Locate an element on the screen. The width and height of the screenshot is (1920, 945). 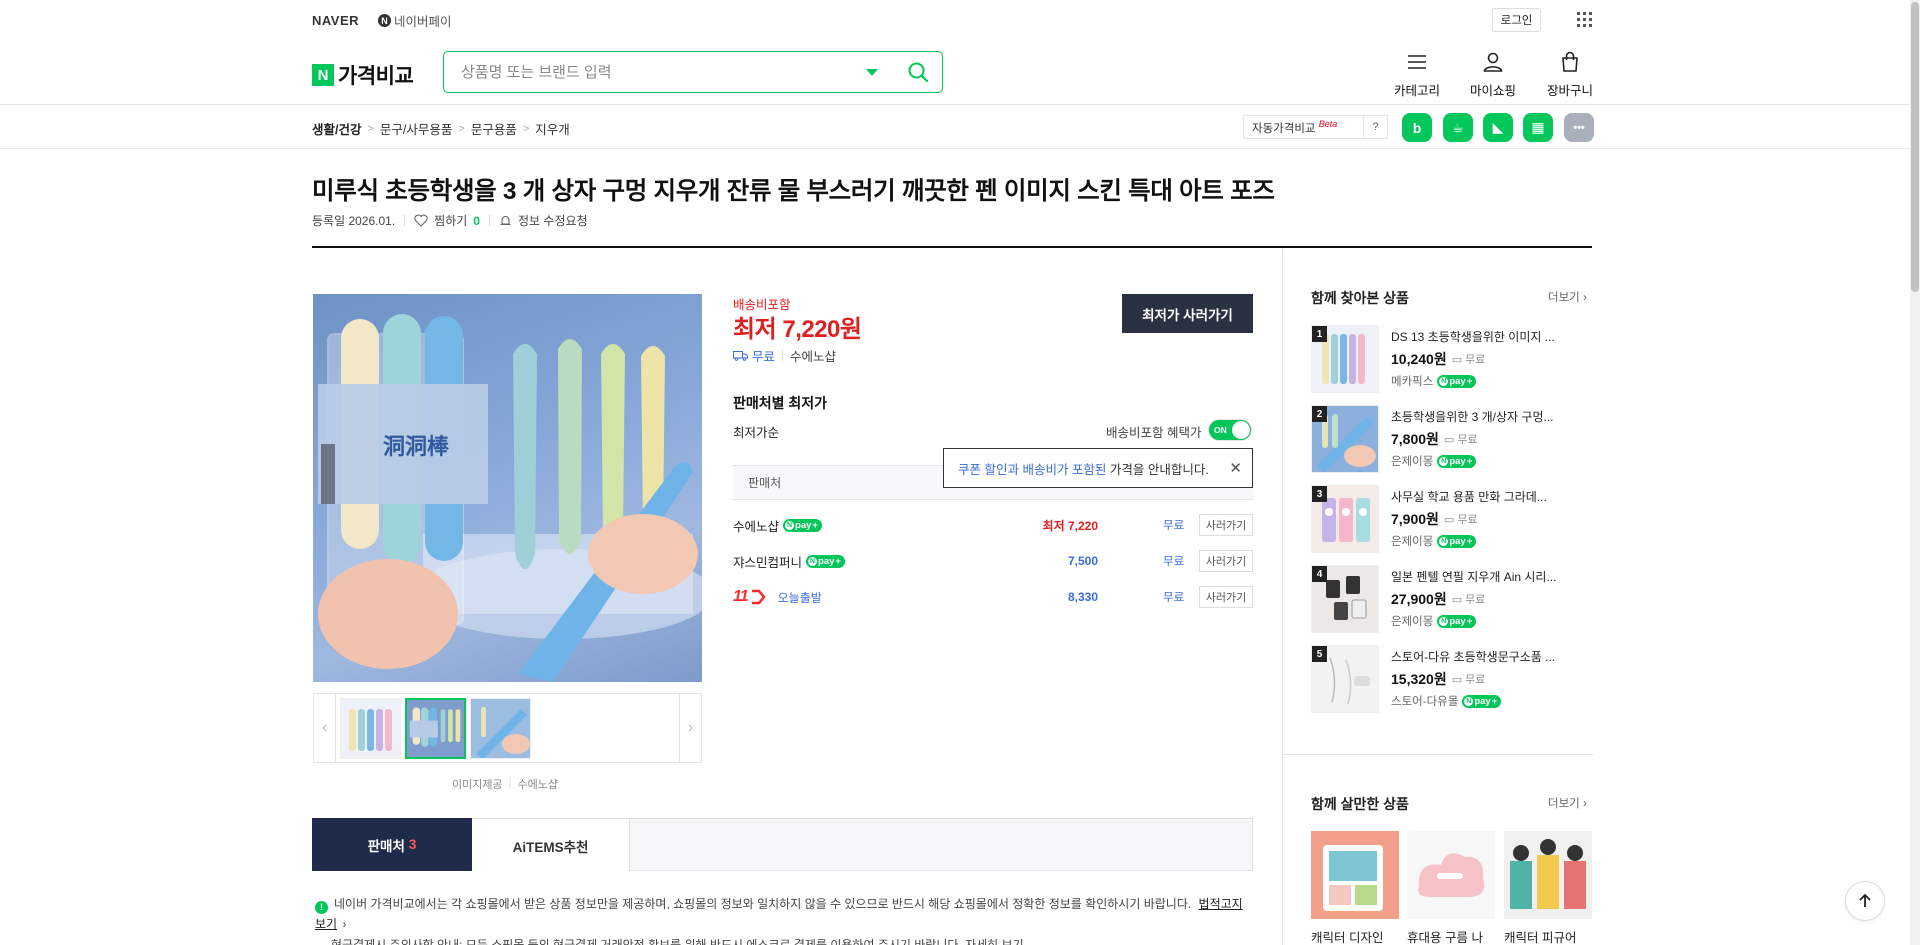
auto-compare-box: 자동가격비교 Beta ? is located at coordinates (1315, 127).